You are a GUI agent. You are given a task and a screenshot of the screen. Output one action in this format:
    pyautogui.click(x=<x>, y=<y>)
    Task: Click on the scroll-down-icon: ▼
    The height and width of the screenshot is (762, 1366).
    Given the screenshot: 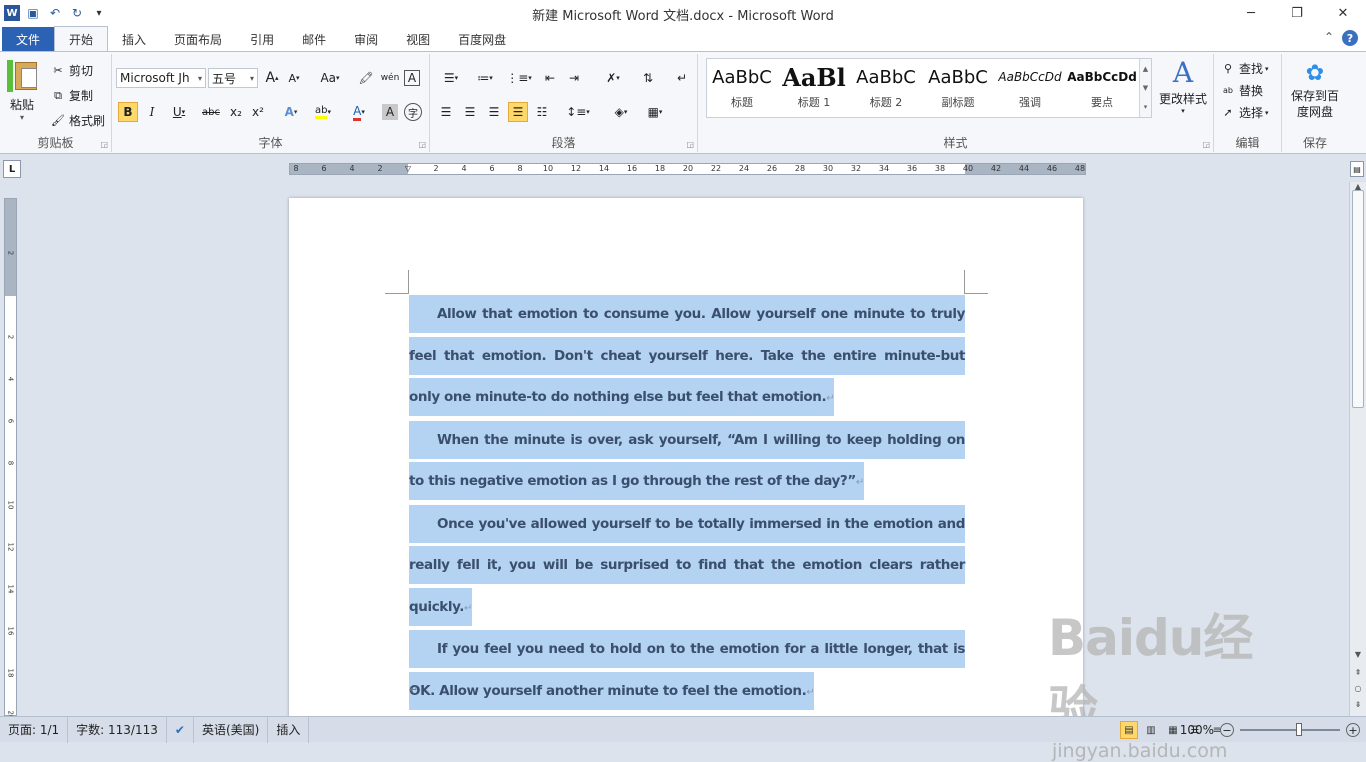 What is the action you would take?
    pyautogui.click(x=1358, y=654)
    